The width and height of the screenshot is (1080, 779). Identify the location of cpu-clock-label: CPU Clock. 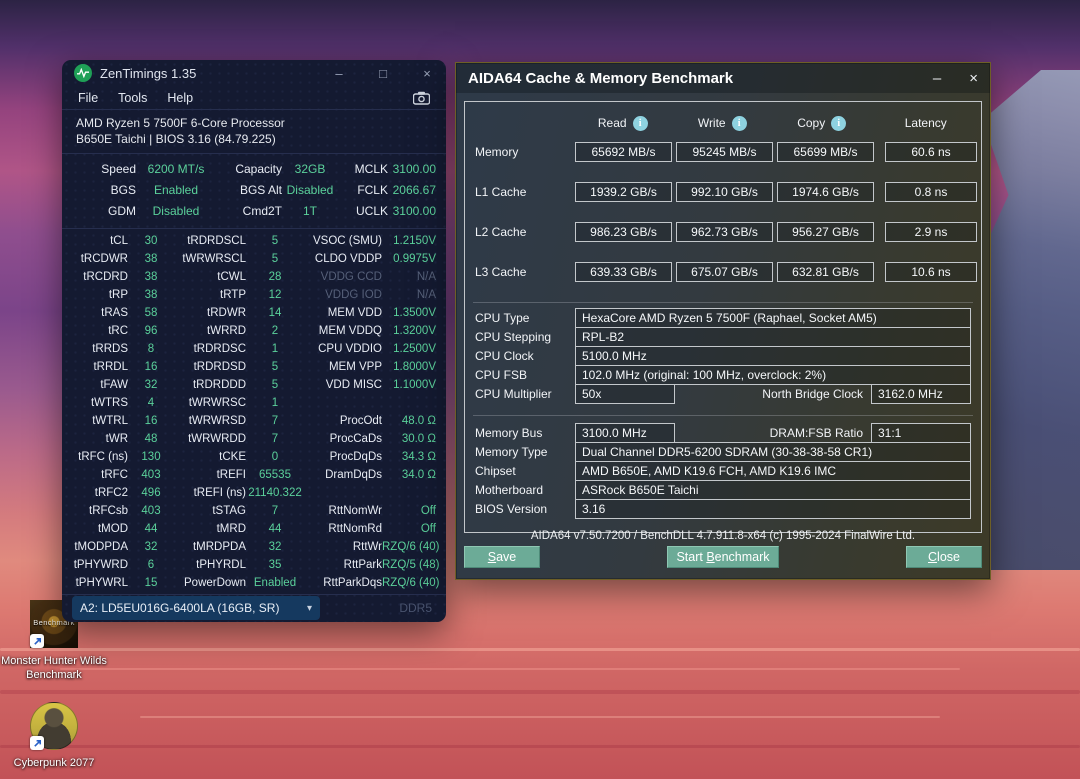
(504, 356).